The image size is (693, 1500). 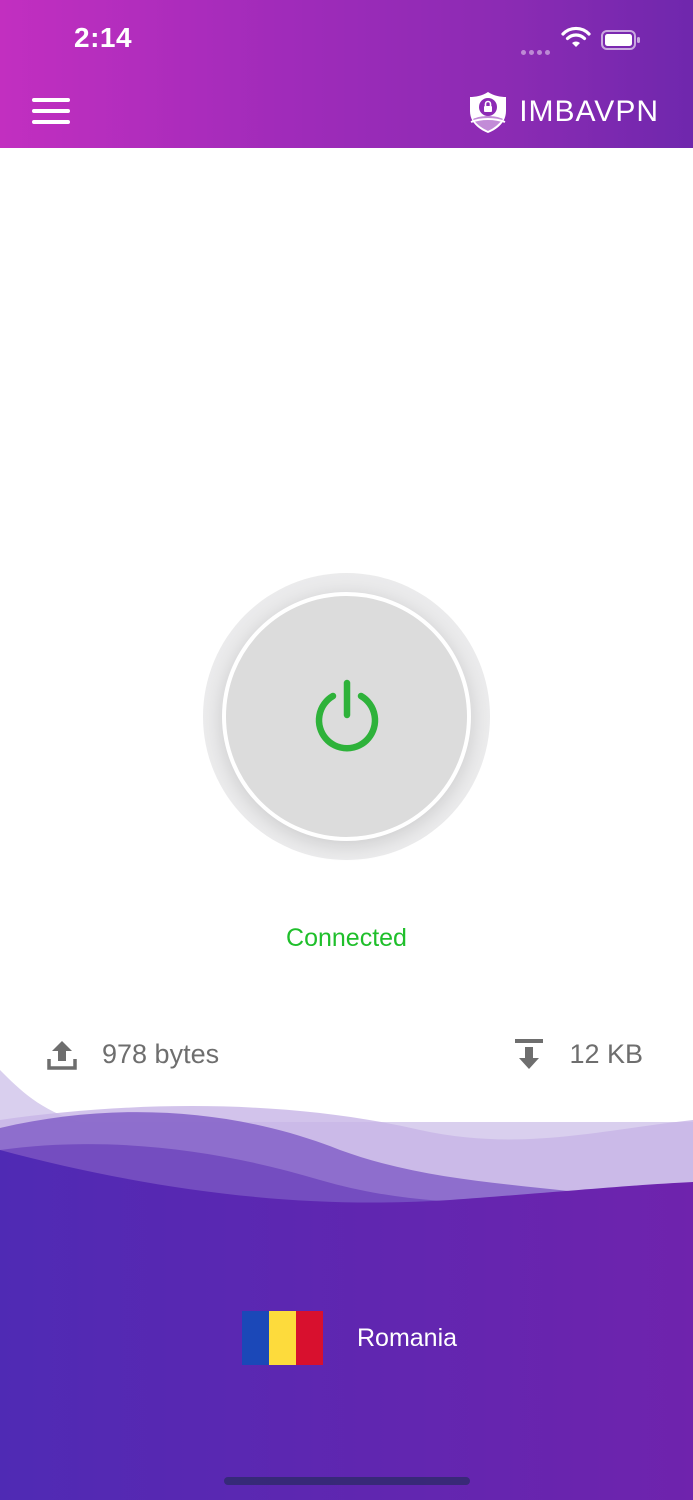 What do you see at coordinates (488, 112) in the screenshot?
I see `shield-lock-icon` at bounding box center [488, 112].